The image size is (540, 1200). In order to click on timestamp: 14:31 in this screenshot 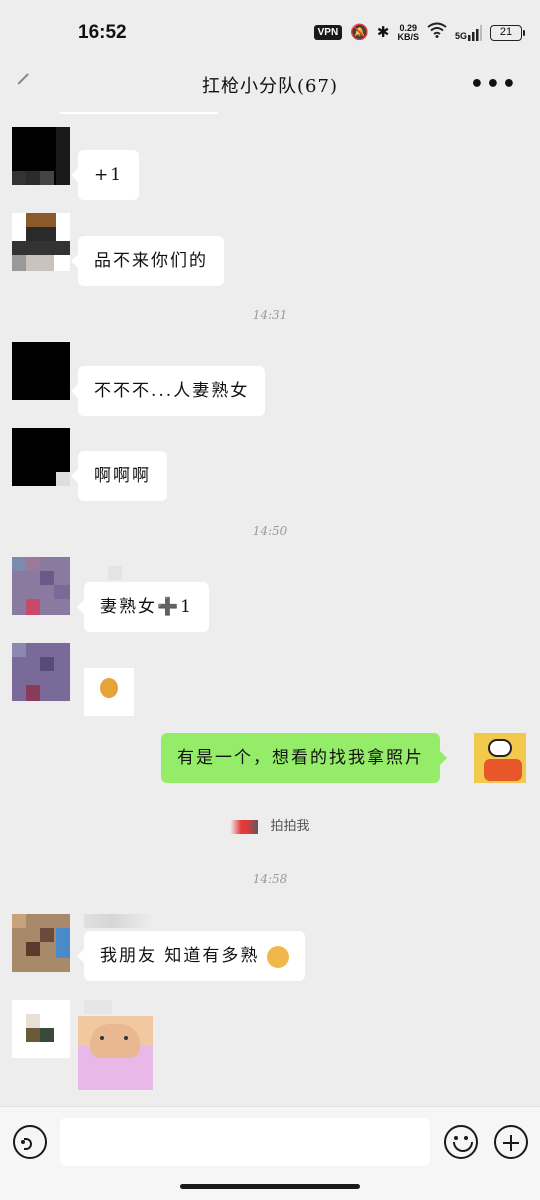, I will do `click(270, 315)`.